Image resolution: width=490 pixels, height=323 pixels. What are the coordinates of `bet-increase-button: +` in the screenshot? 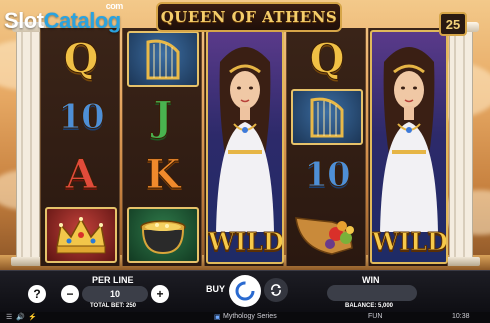 It's located at (160, 294).